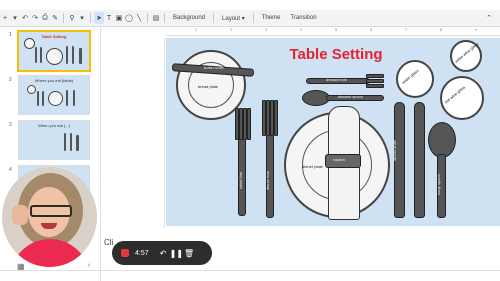  What do you see at coordinates (250, 5) in the screenshot?
I see `top-bar` at bounding box center [250, 5].